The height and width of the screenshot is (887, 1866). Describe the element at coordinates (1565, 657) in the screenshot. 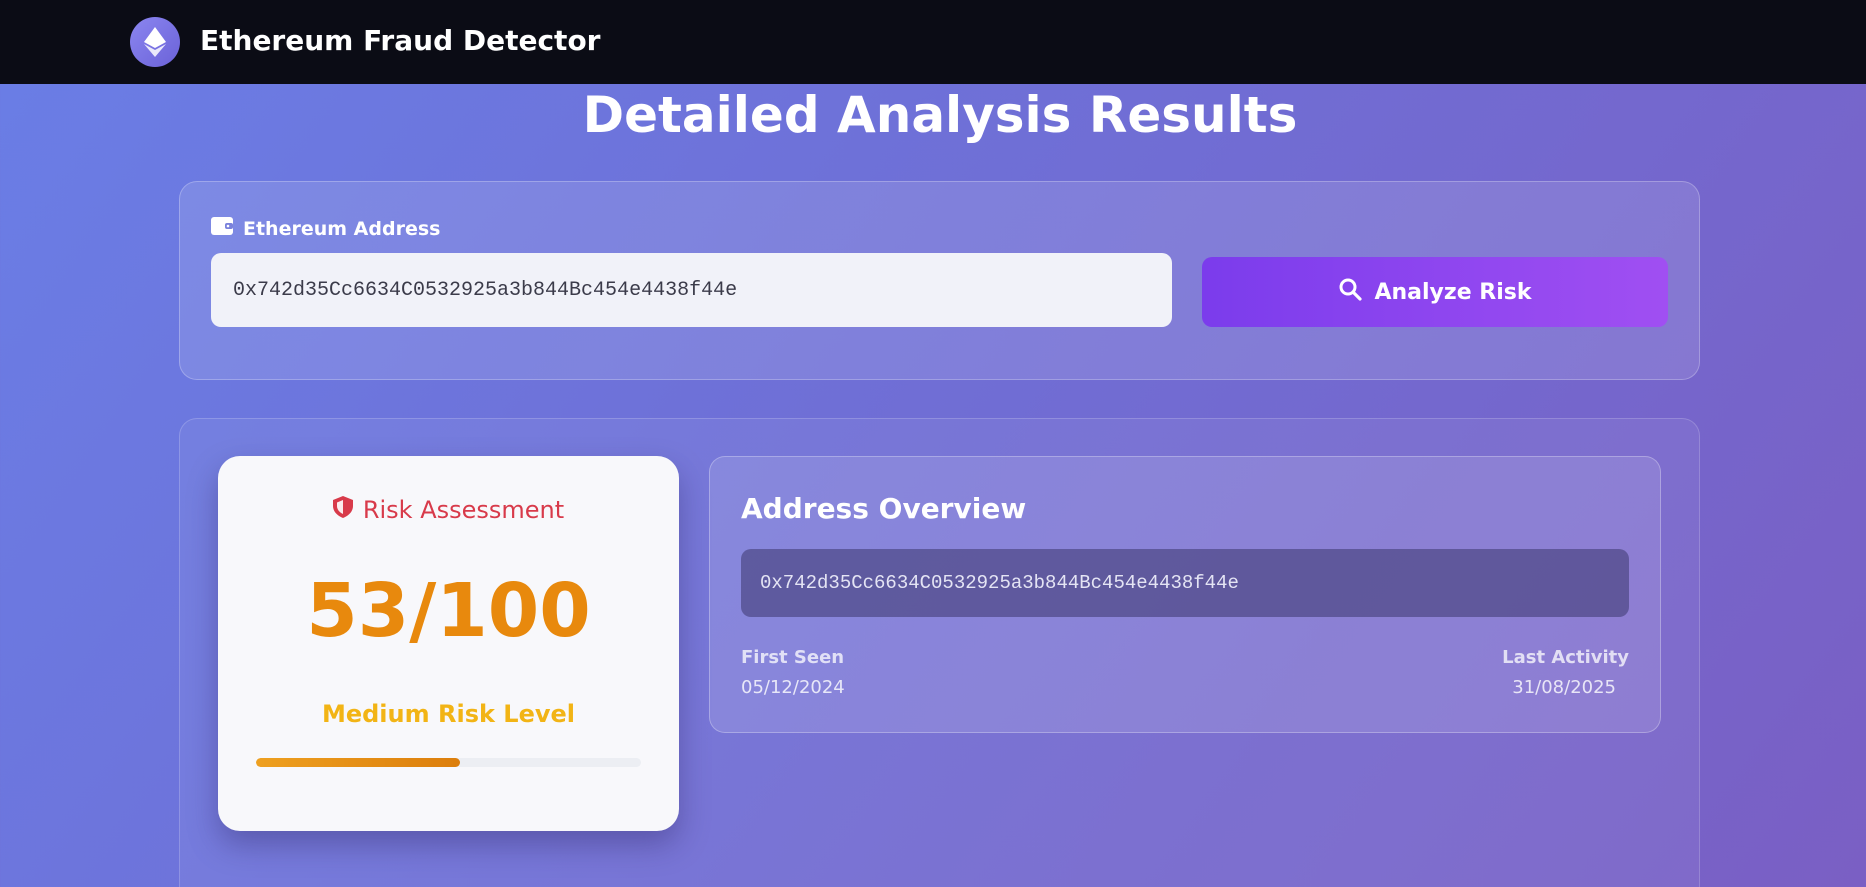

I see `last-activity-label: Last Activity` at that location.